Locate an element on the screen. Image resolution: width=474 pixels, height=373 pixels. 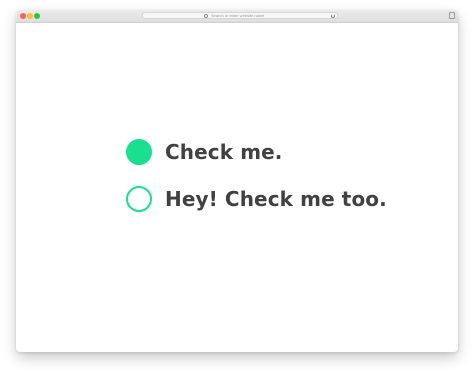
radio-option-1: Check me. is located at coordinates (204, 152).